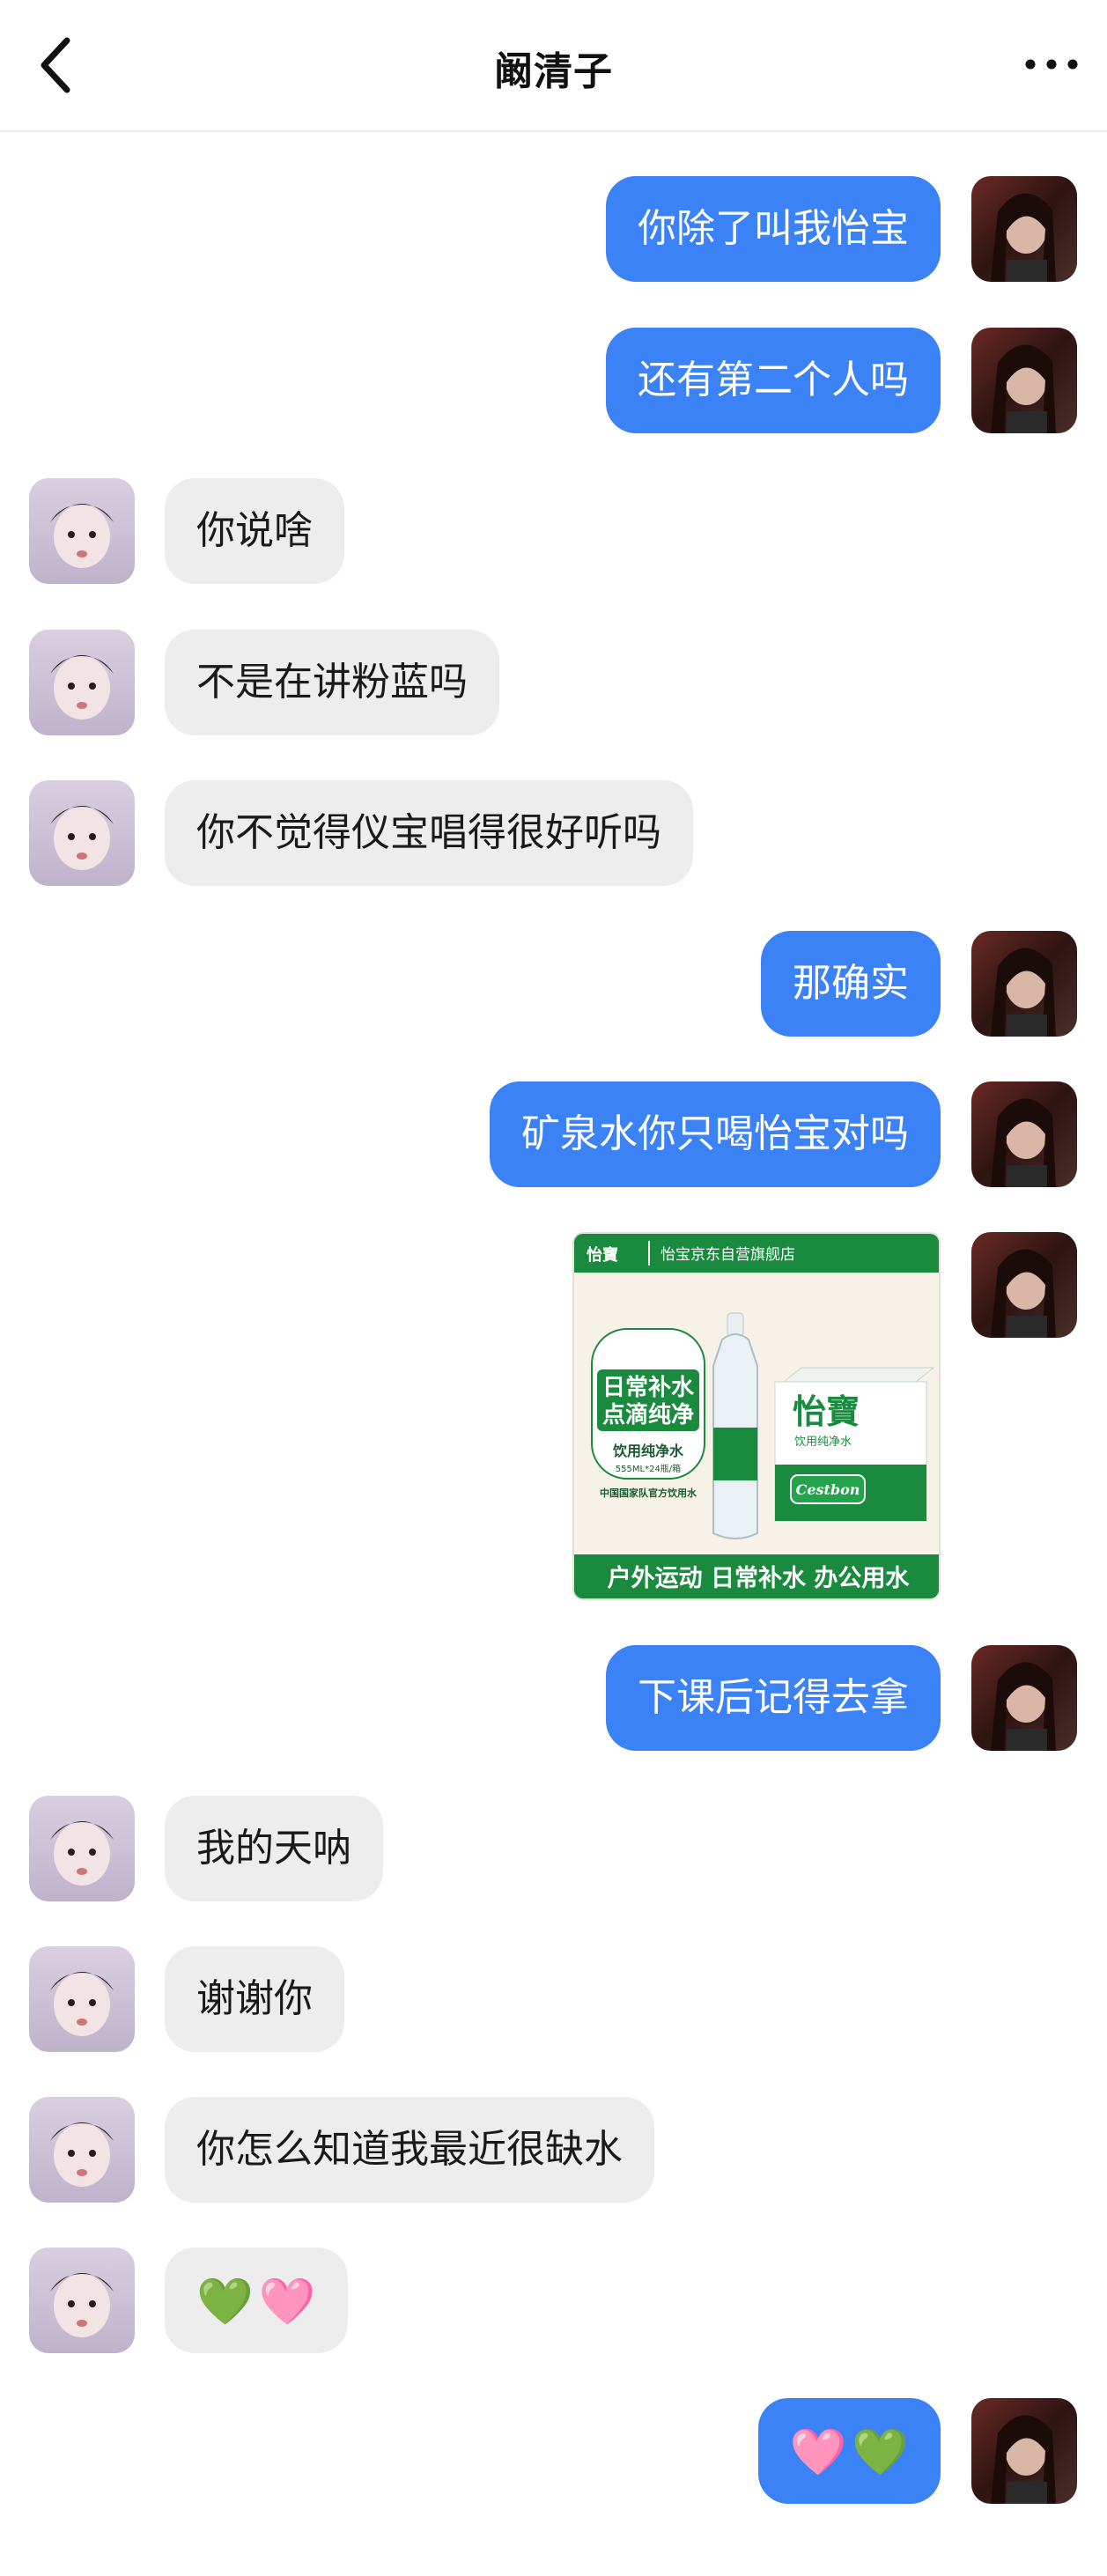 This screenshot has height=2576, width=1107. What do you see at coordinates (773, 1698) in the screenshot?
I see `message-bubble-sent: 下课后记得去拿` at bounding box center [773, 1698].